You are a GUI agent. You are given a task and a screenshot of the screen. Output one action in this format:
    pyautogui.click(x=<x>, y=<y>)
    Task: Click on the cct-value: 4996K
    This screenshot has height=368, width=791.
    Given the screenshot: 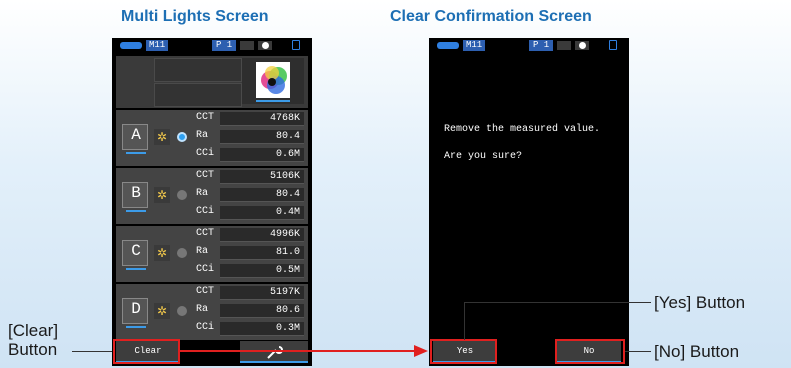 What is the action you would take?
    pyautogui.click(x=284, y=234)
    